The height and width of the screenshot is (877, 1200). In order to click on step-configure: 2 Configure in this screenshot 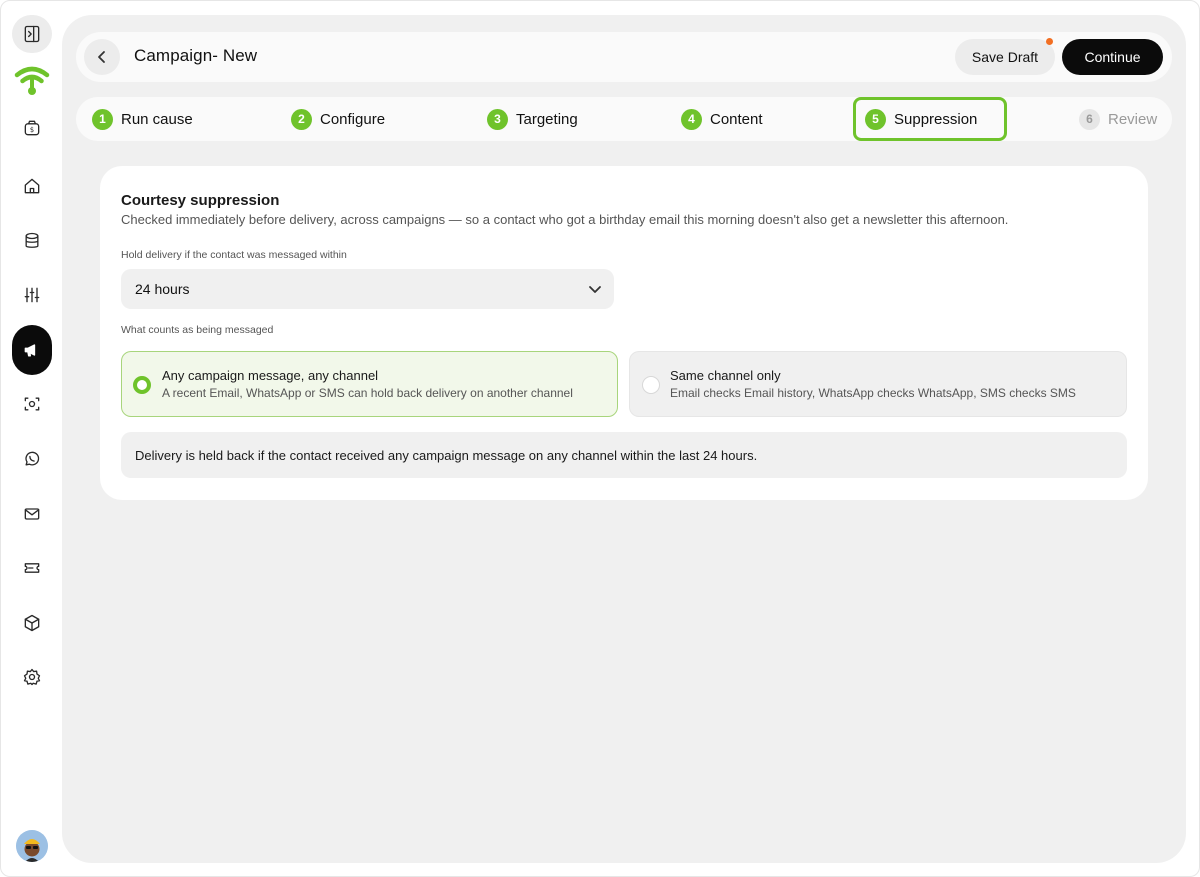, I will do `click(338, 119)`.